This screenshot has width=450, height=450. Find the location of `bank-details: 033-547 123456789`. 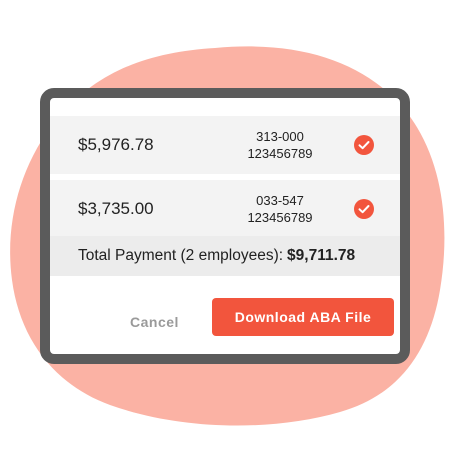

bank-details: 033-547 123456789 is located at coordinates (280, 209).